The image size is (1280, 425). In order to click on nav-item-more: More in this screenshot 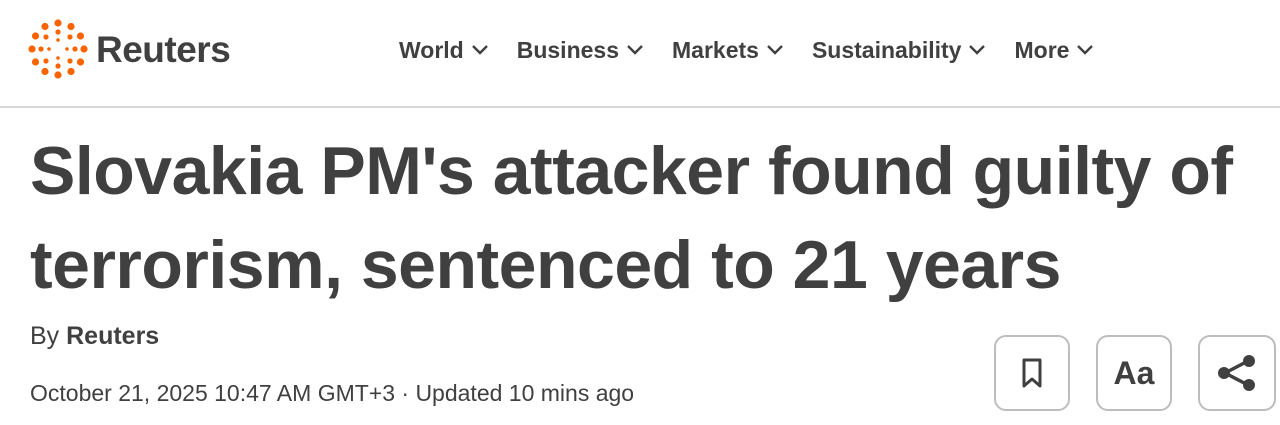, I will do `click(1054, 50)`.